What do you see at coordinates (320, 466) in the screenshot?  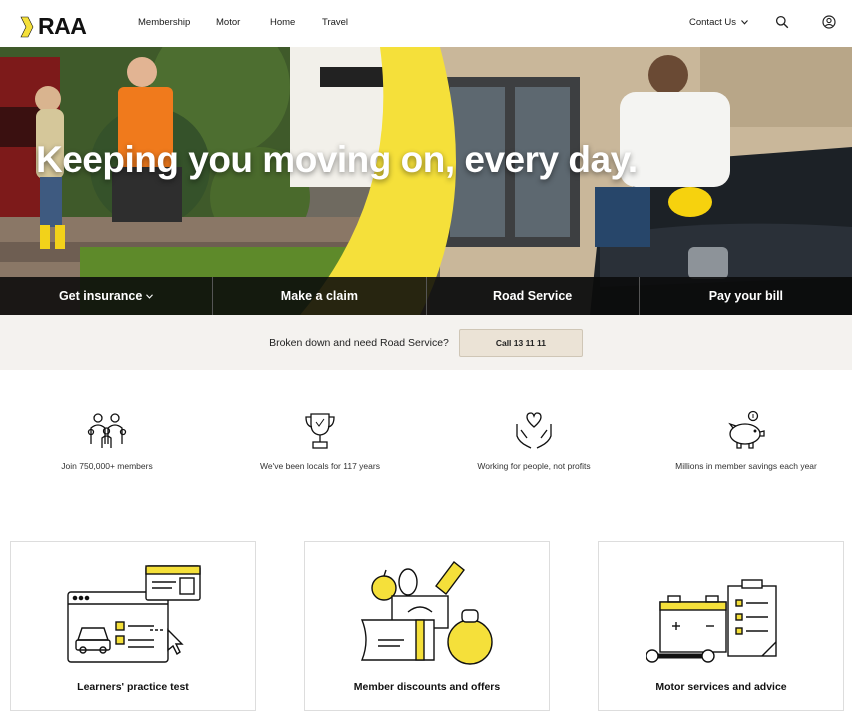 I see `stat-label: We've been locals for 117 years` at bounding box center [320, 466].